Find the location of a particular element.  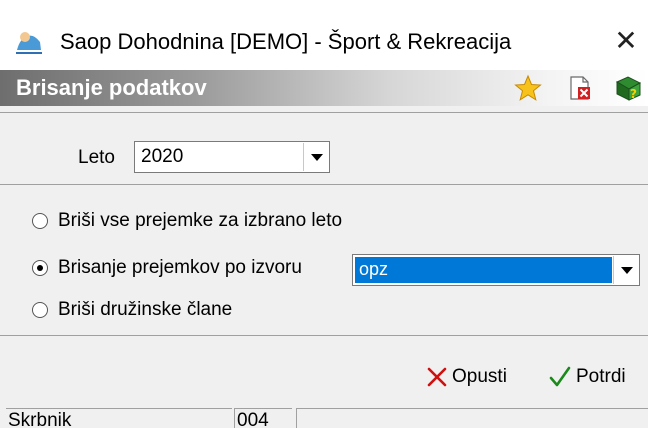

help-book-icon: ? is located at coordinates (628, 88).